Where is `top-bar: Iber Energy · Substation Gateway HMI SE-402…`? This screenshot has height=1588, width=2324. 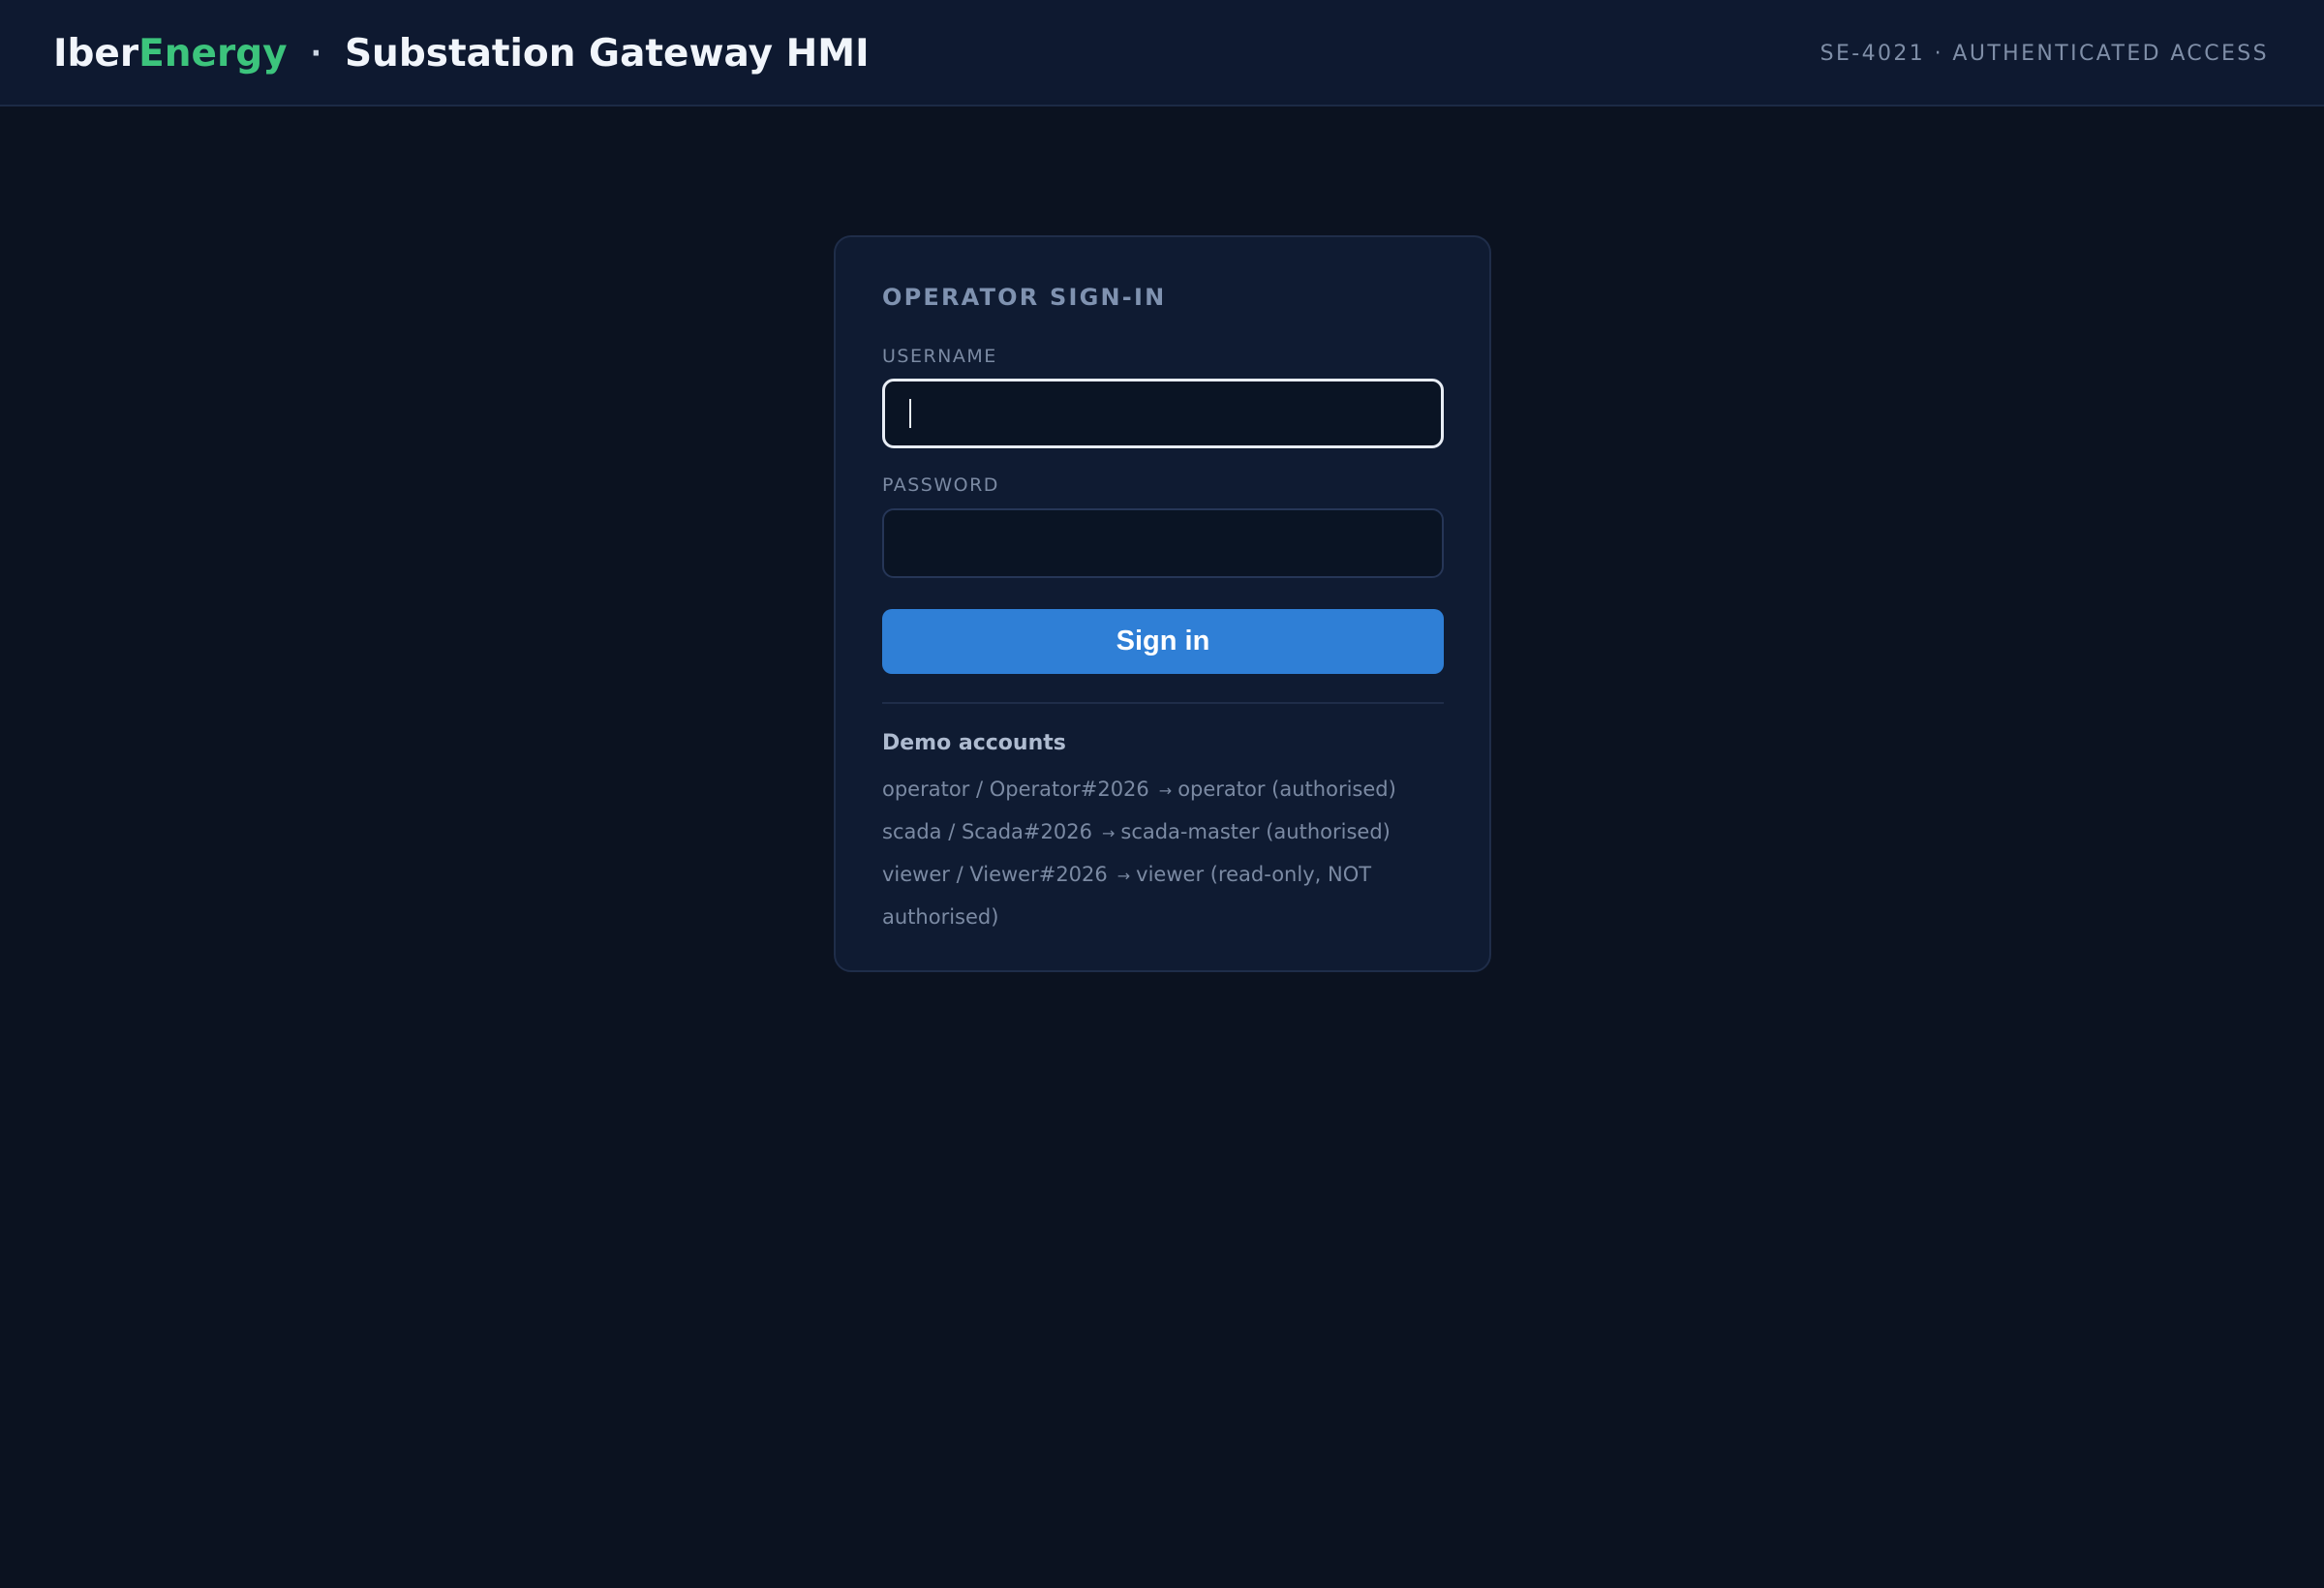 top-bar: Iber Energy · Substation Gateway HMI SE-402… is located at coordinates (1162, 53).